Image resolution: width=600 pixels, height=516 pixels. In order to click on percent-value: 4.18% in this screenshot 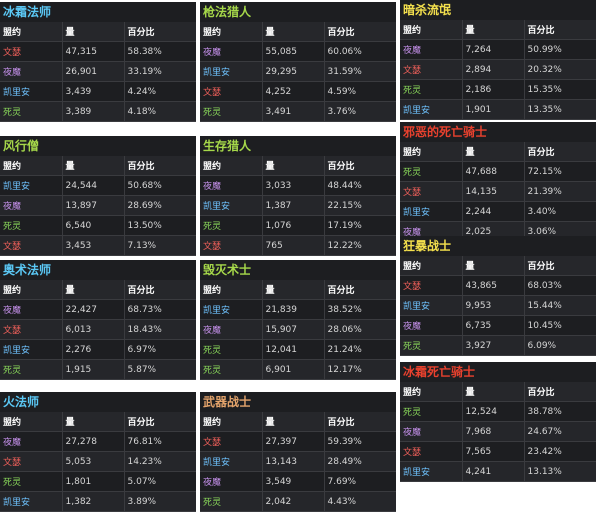, I will do `click(159, 111)`.